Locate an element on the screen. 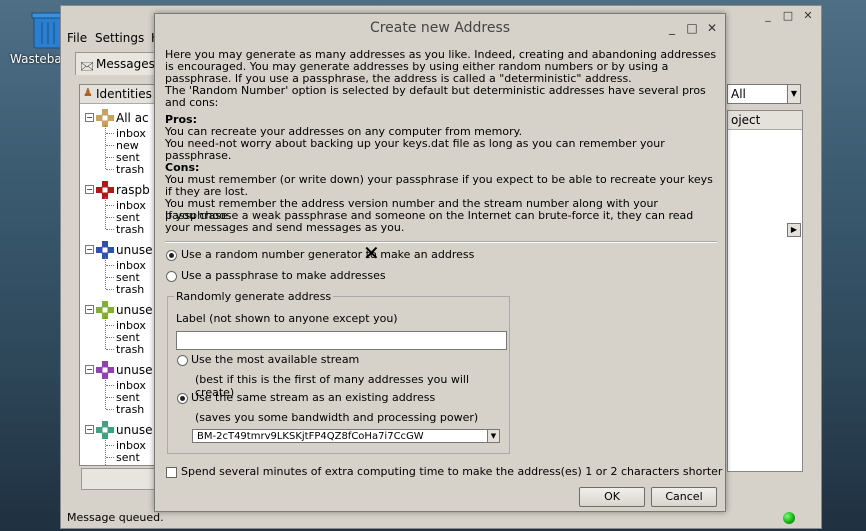 Image resolution: width=866 pixels, height=531 pixels. tab-messages: 🖂 Messages is located at coordinates (116, 63).